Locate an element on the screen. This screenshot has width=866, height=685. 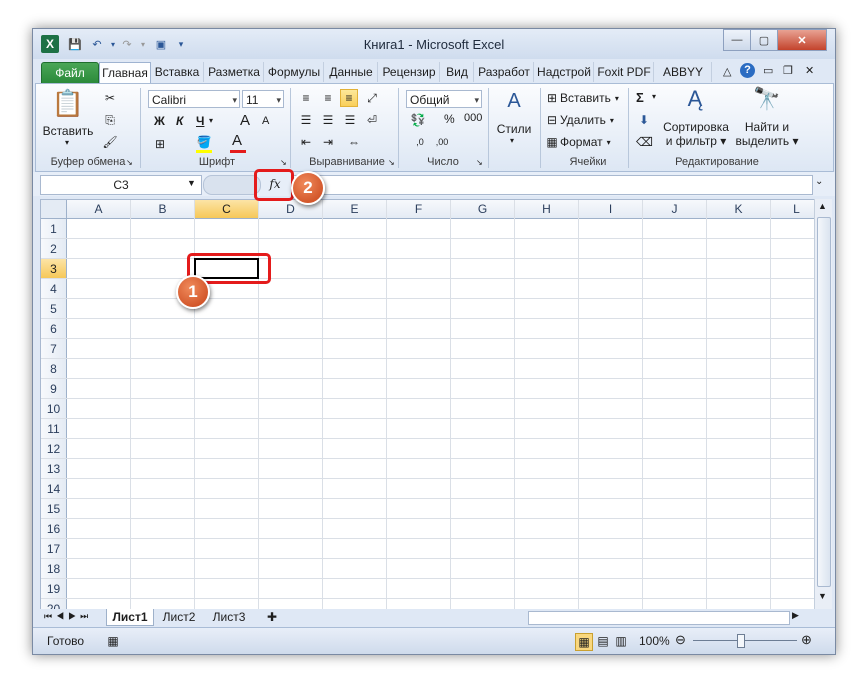
tab-file: Файл is located at coordinates (70, 73).